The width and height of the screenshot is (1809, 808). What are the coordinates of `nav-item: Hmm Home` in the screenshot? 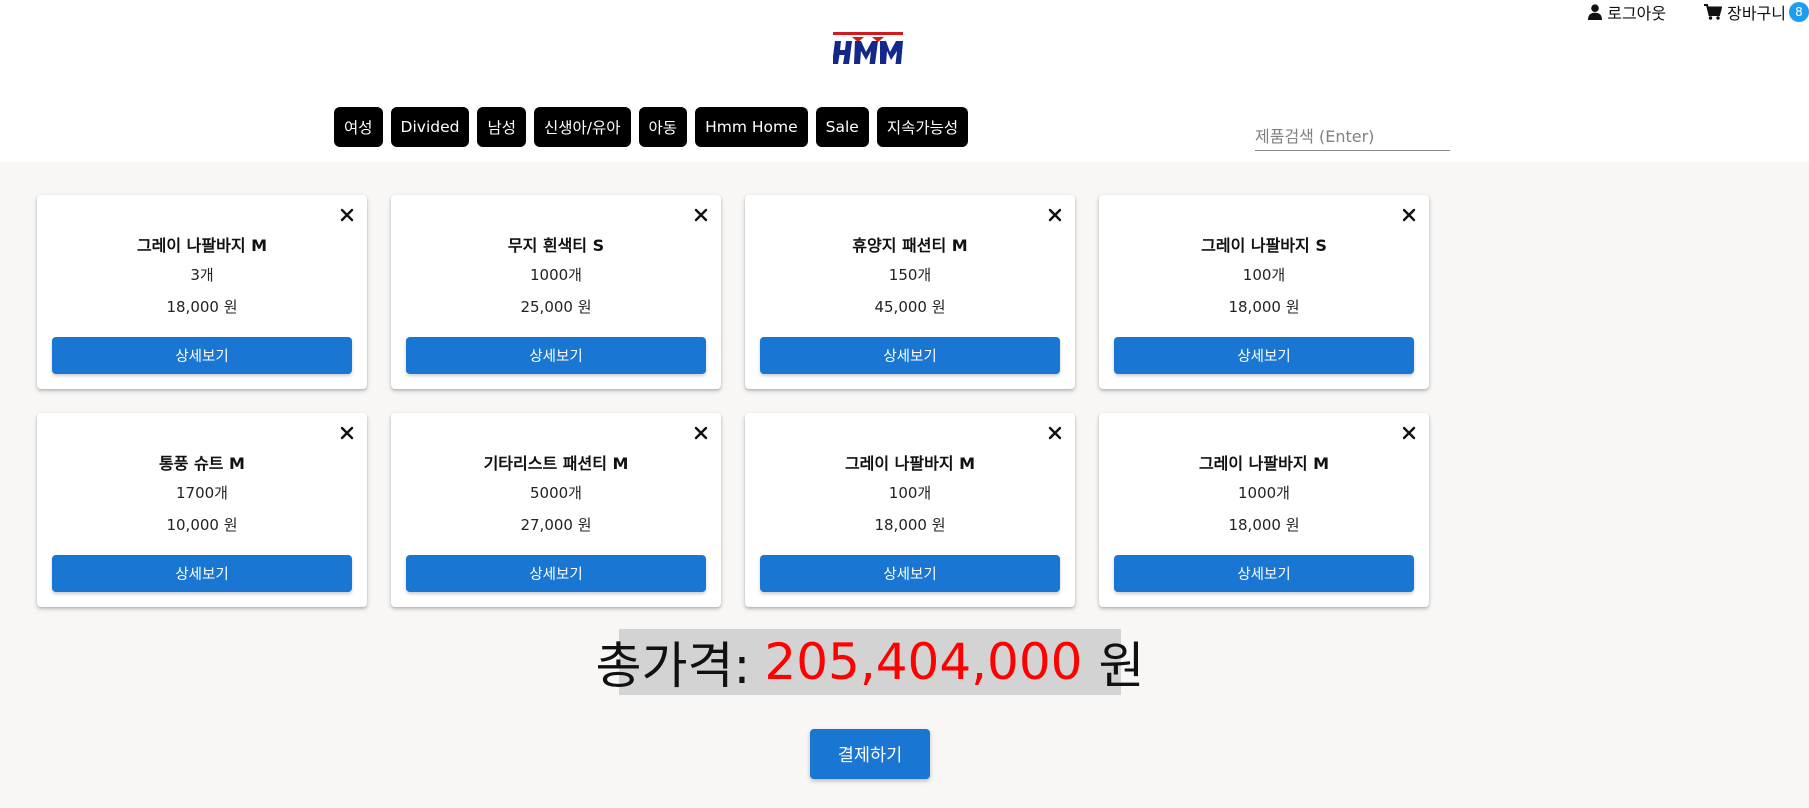 It's located at (751, 127).